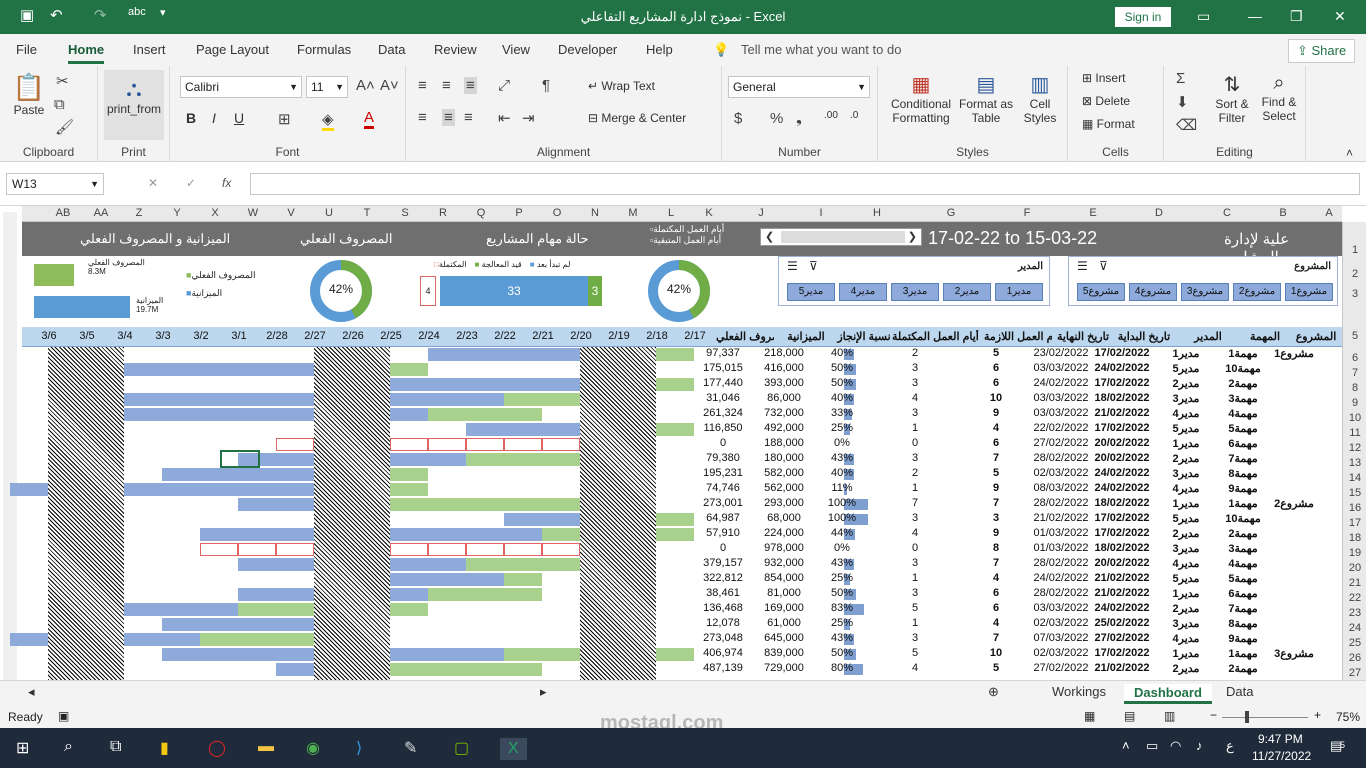 The height and width of the screenshot is (768, 1366). What do you see at coordinates (284, 119) in the screenshot?
I see `borders-icon: ⊞` at bounding box center [284, 119].